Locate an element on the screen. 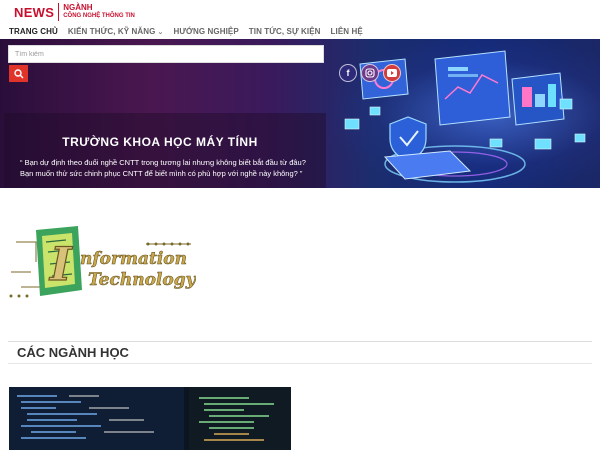 The width and height of the screenshot is (600, 450). search-button is located at coordinates (18, 73).